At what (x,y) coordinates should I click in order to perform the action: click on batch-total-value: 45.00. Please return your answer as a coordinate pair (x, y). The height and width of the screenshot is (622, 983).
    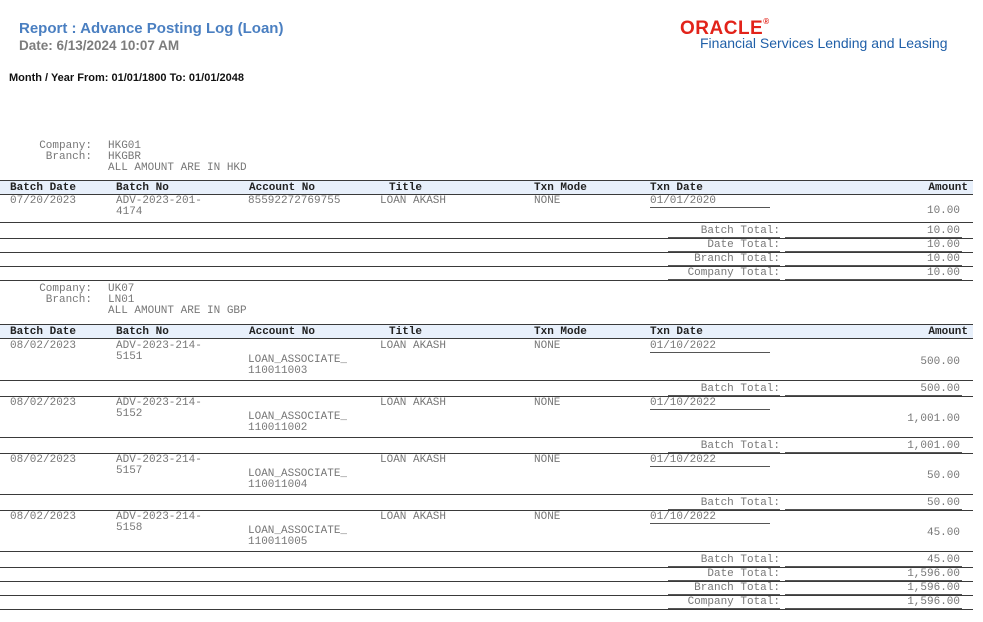
    Looking at the image, I should click on (943, 560).